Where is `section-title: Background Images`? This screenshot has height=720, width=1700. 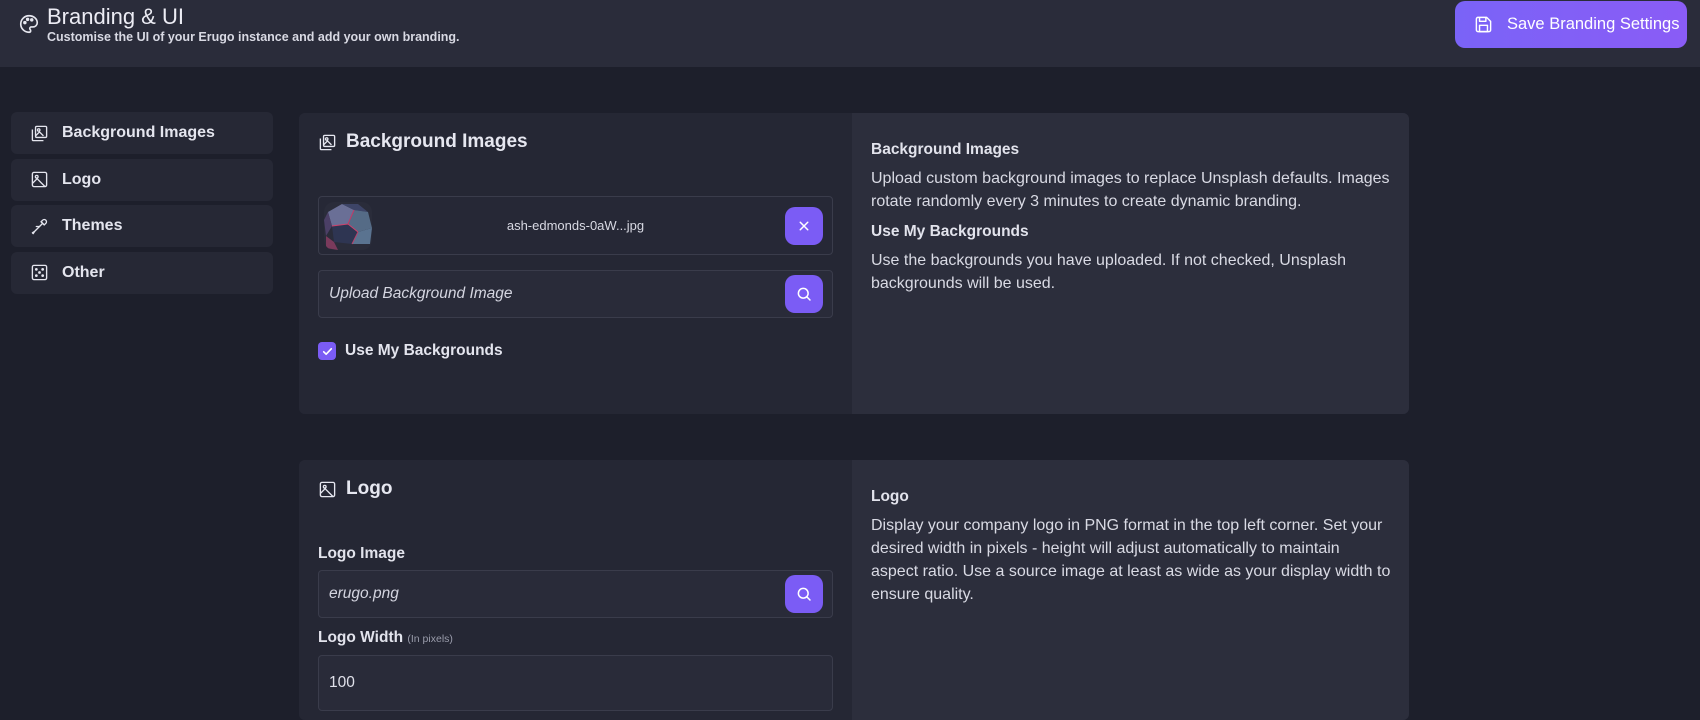
section-title: Background Images is located at coordinates (423, 142).